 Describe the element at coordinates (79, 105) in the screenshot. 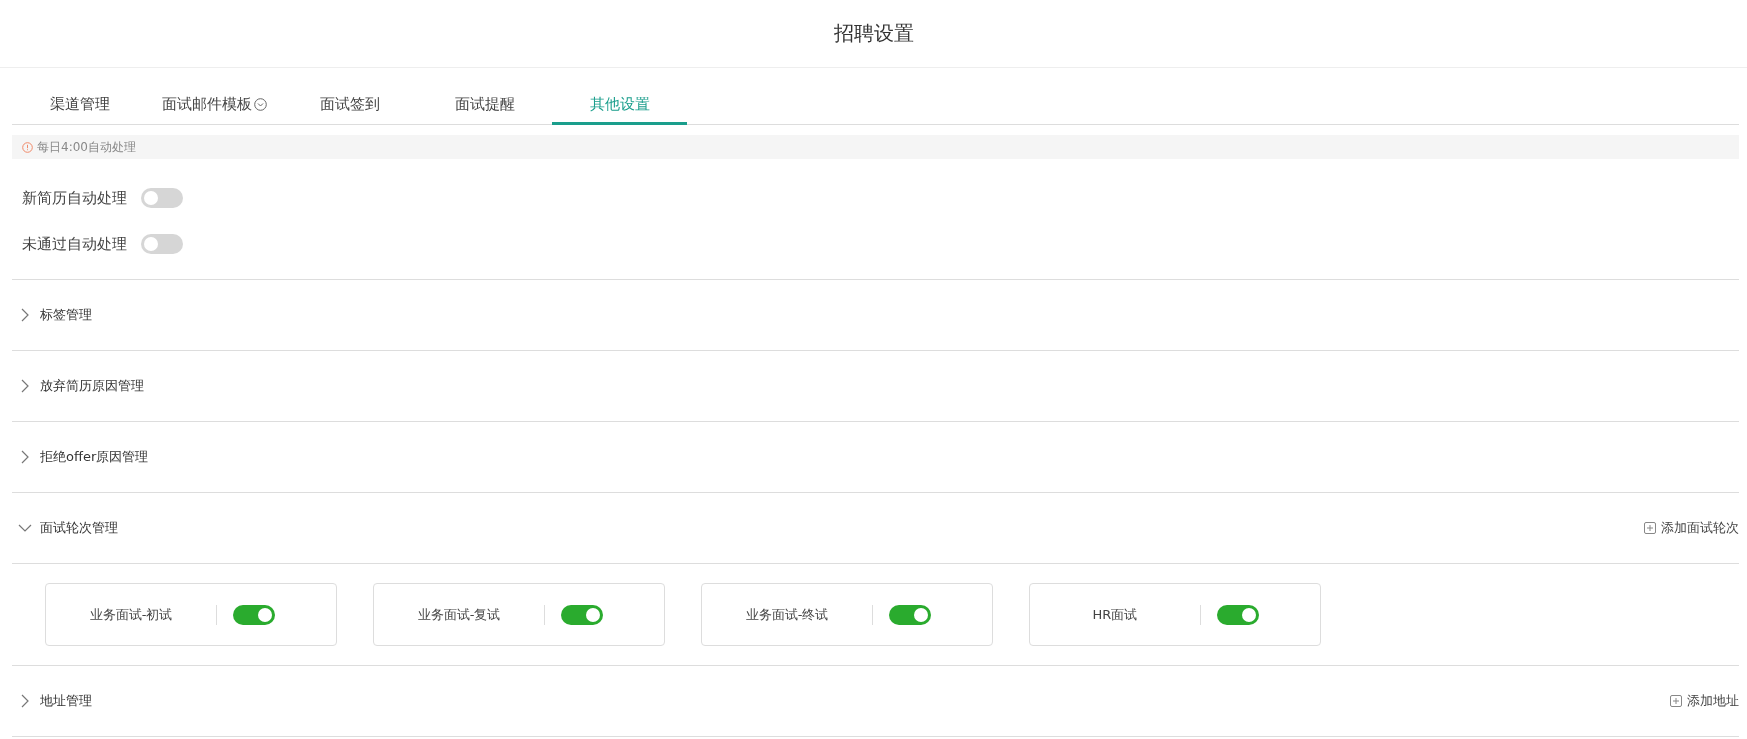

I see `tab: 渠道管理` at that location.